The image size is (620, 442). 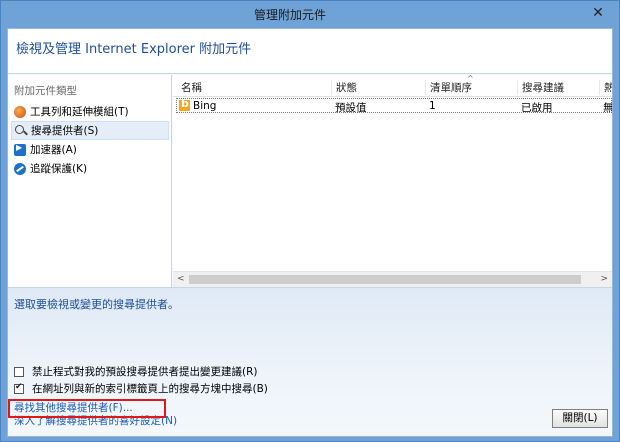 What do you see at coordinates (559, 87) in the screenshot?
I see `column-header-suggestions: 搜尋建議` at bounding box center [559, 87].